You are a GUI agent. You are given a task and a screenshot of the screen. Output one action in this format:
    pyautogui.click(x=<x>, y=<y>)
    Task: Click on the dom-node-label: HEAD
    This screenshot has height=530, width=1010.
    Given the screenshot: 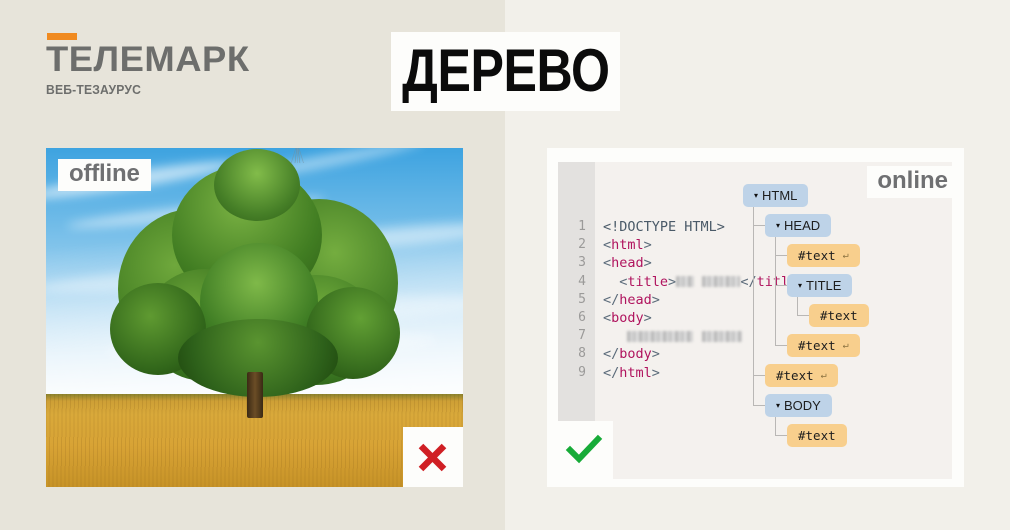 What is the action you would take?
    pyautogui.click(x=802, y=225)
    